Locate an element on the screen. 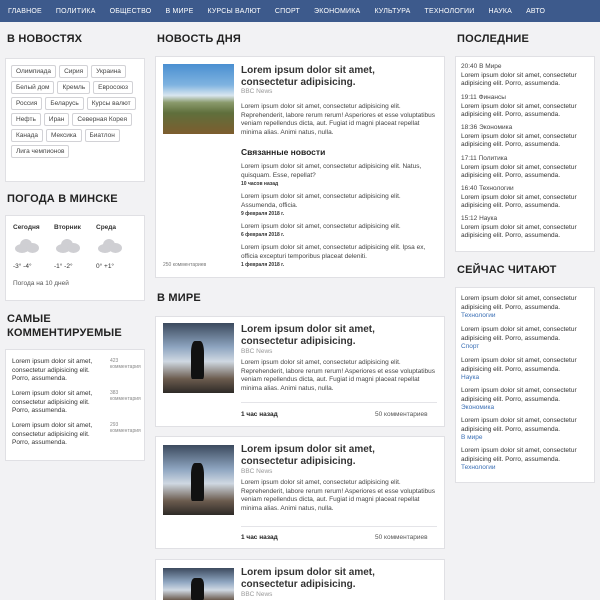 Image resolution: width=600 pixels, height=600 pixels. news-tag: Беларусь is located at coordinates (64, 103).